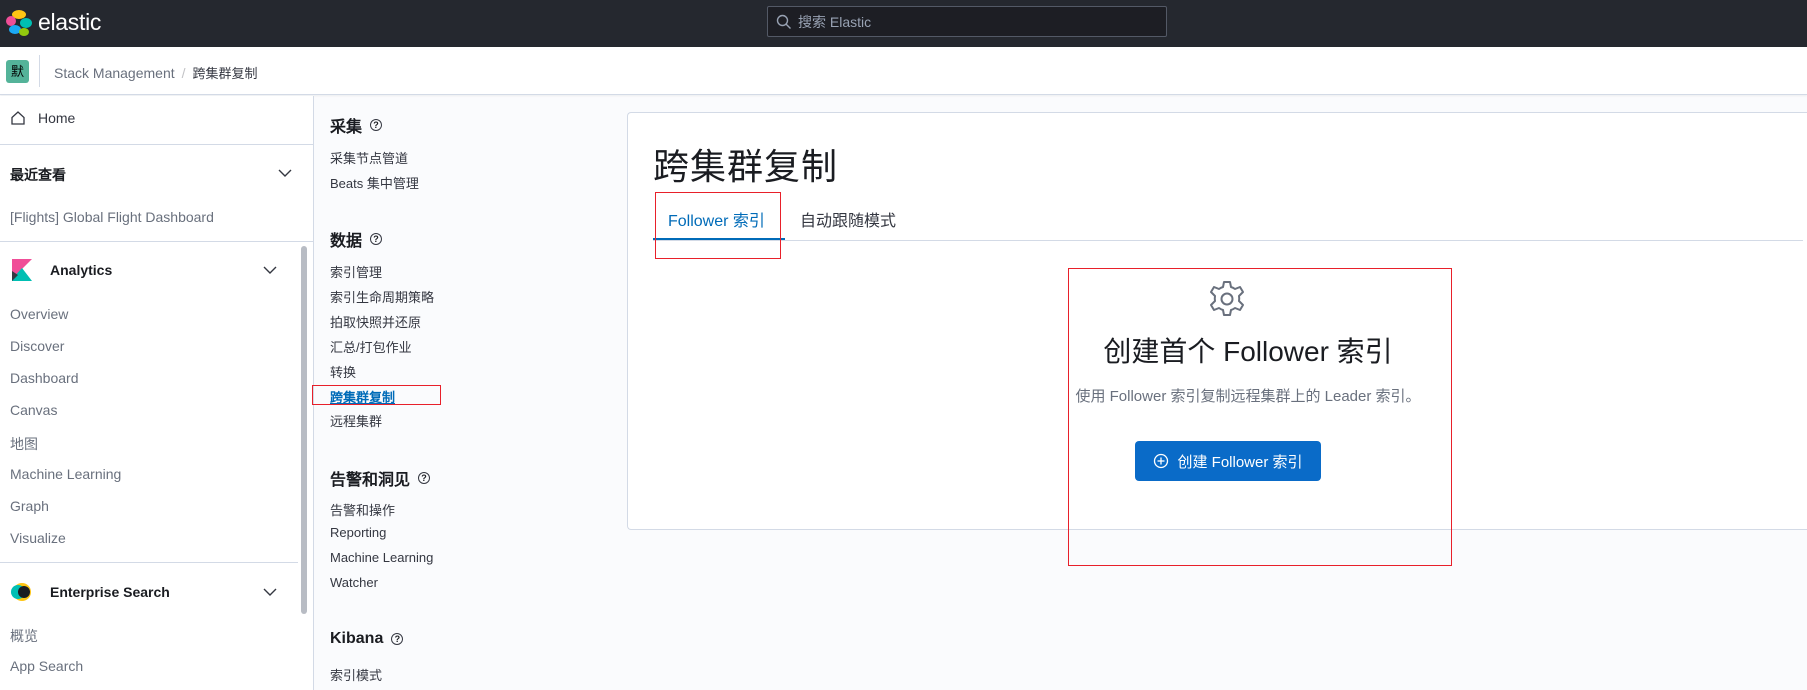 Image resolution: width=1807 pixels, height=690 pixels. I want to click on search-icon, so click(783, 21).